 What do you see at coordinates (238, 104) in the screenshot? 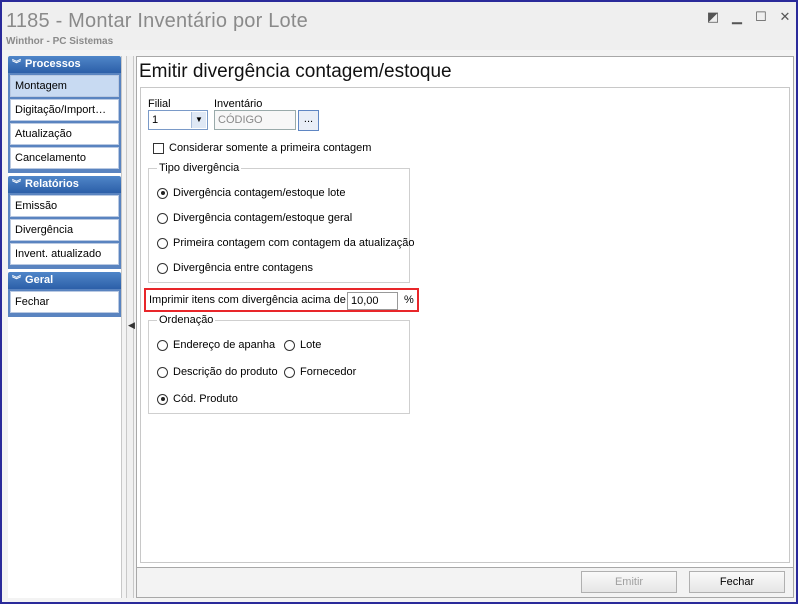
I see `inventario-label: Inventário` at bounding box center [238, 104].